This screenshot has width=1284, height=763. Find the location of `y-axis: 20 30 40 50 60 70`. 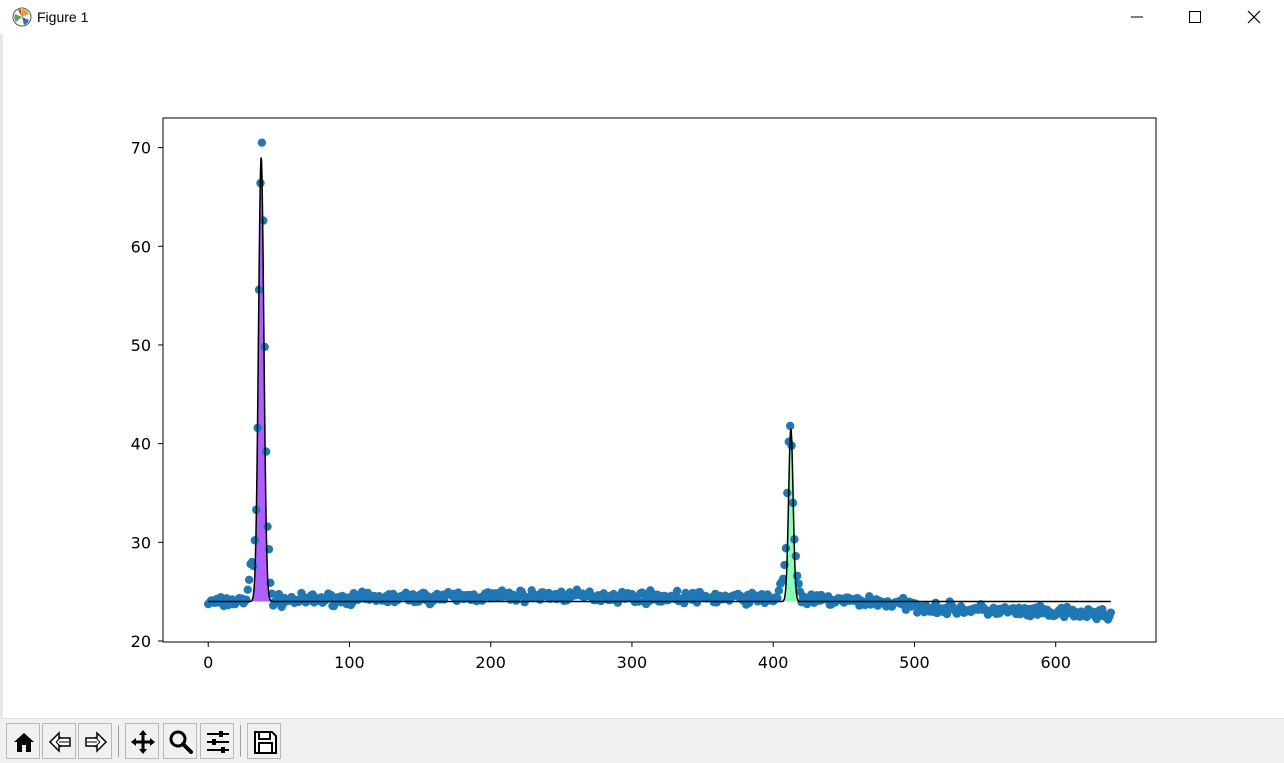

y-axis: 20 30 40 50 60 70 is located at coordinates (147, 395).